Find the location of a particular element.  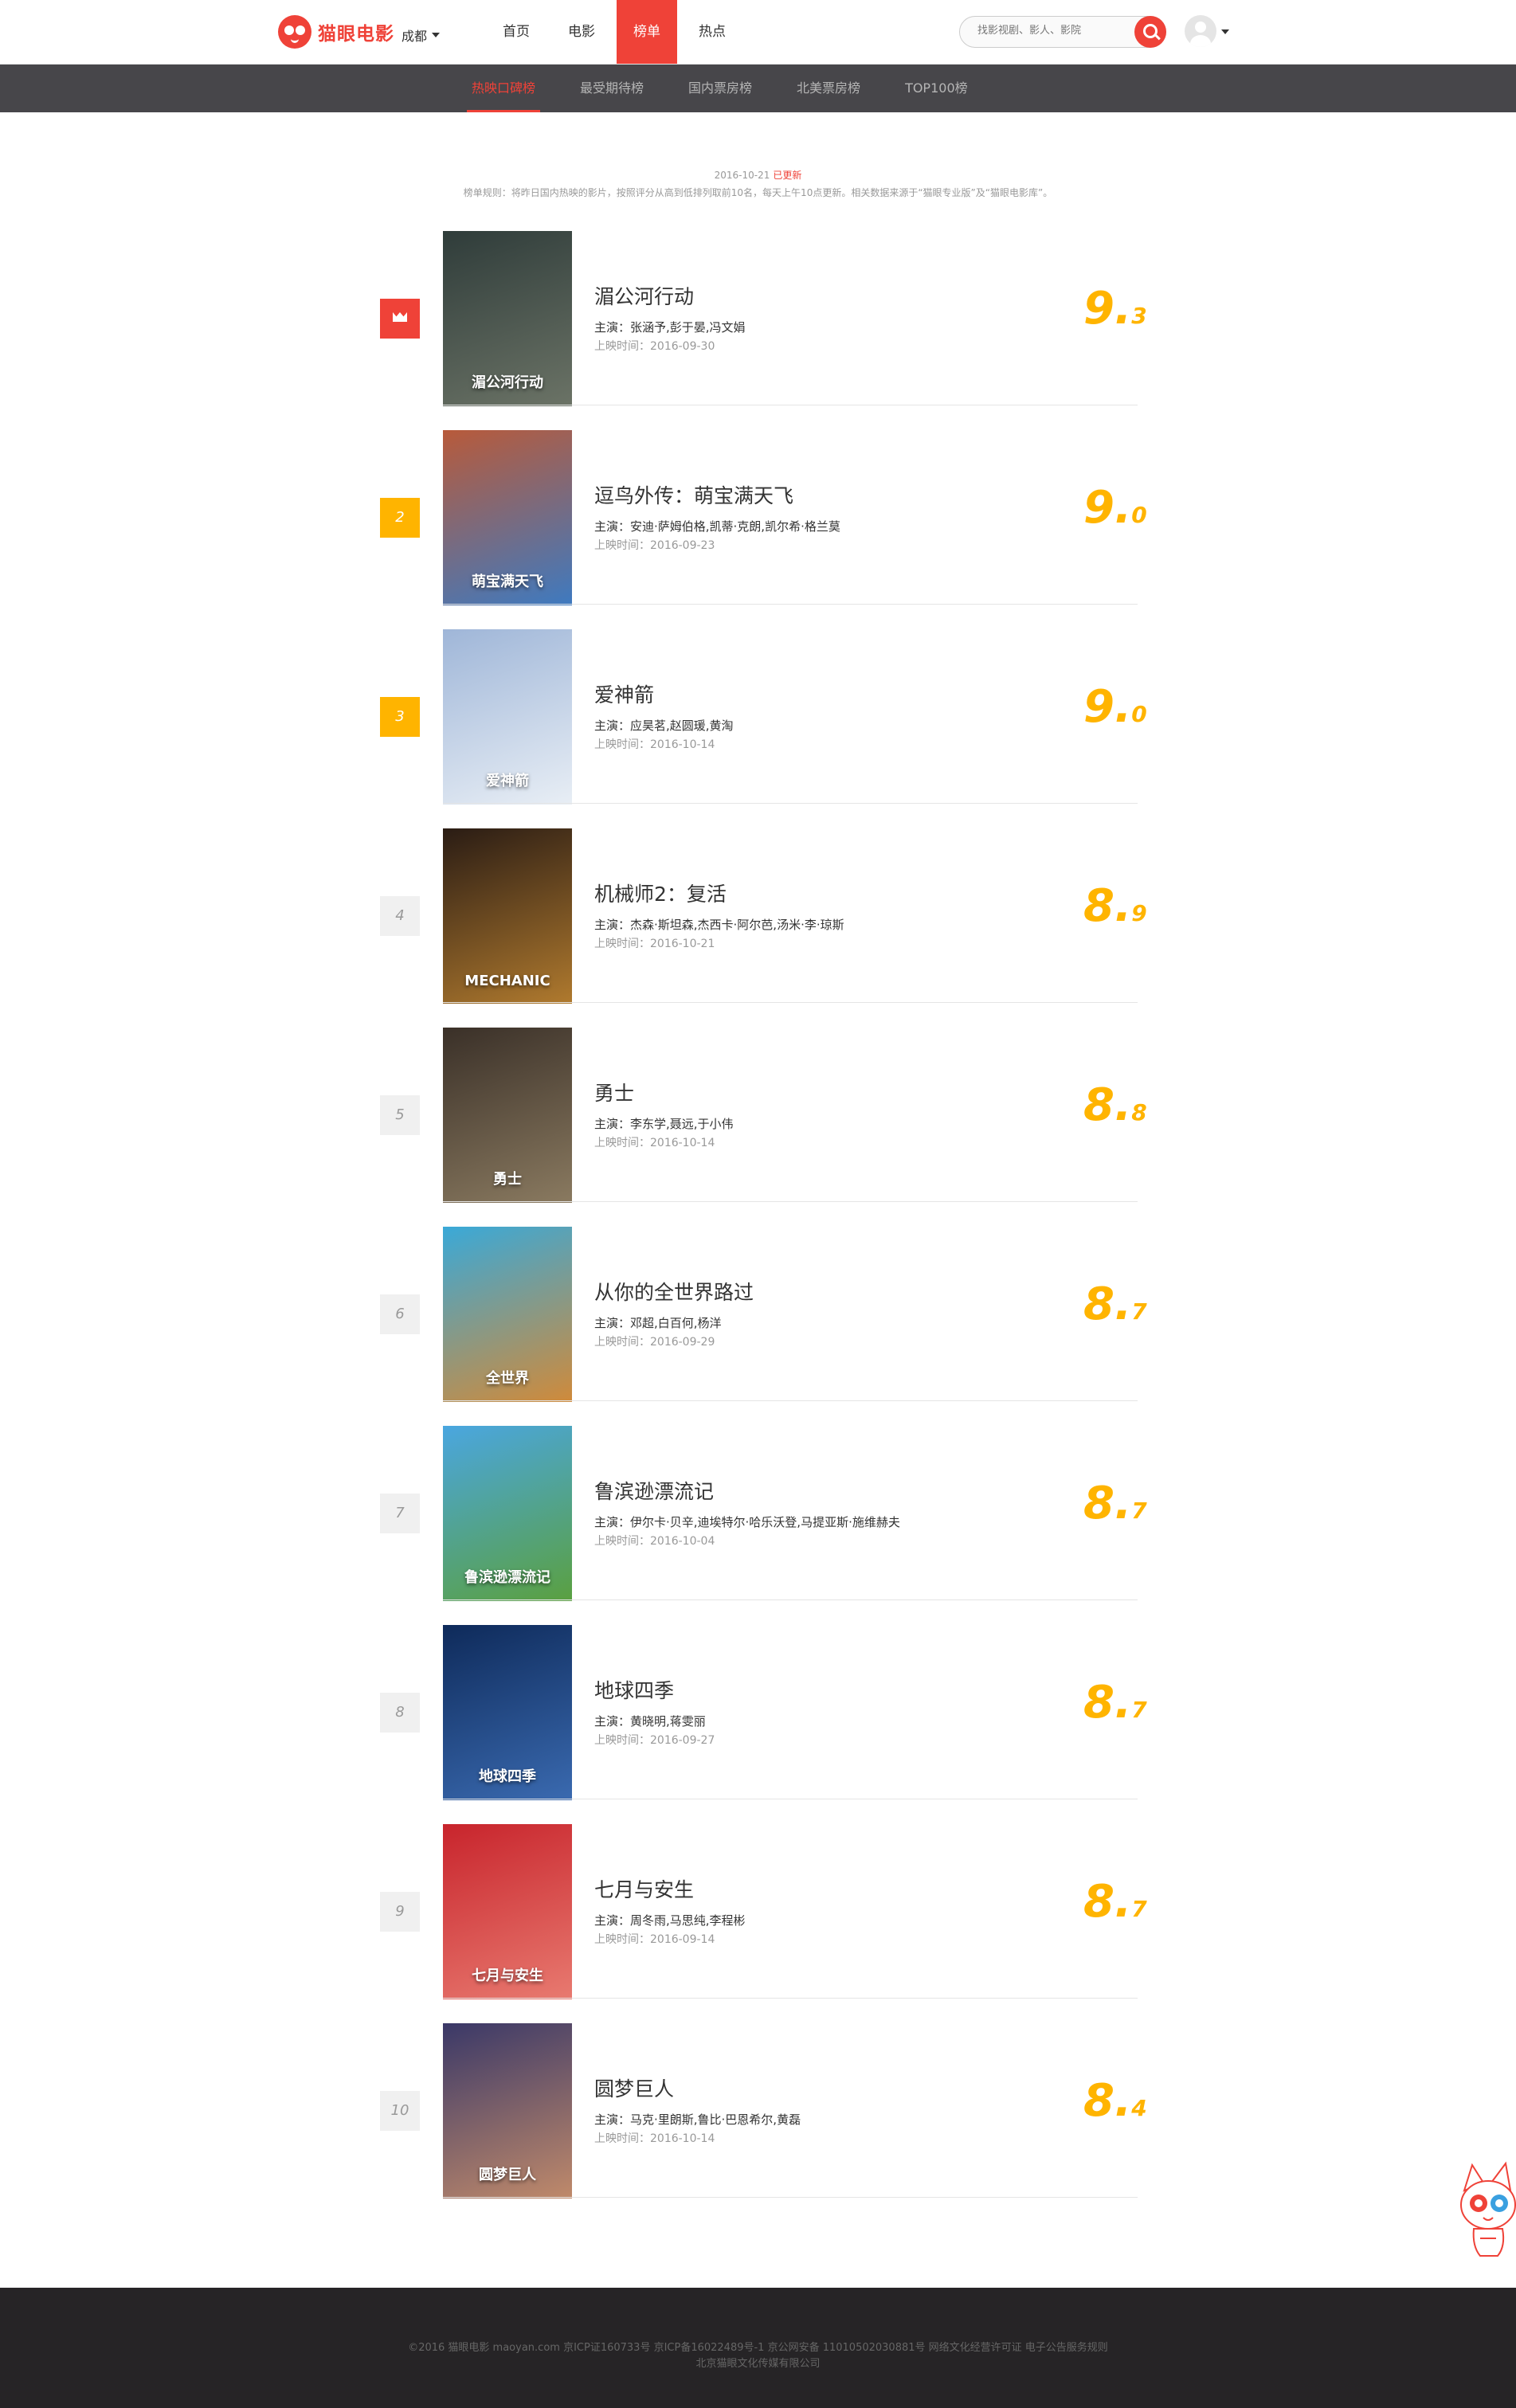

rank-badge: 5 is located at coordinates (400, 1115).